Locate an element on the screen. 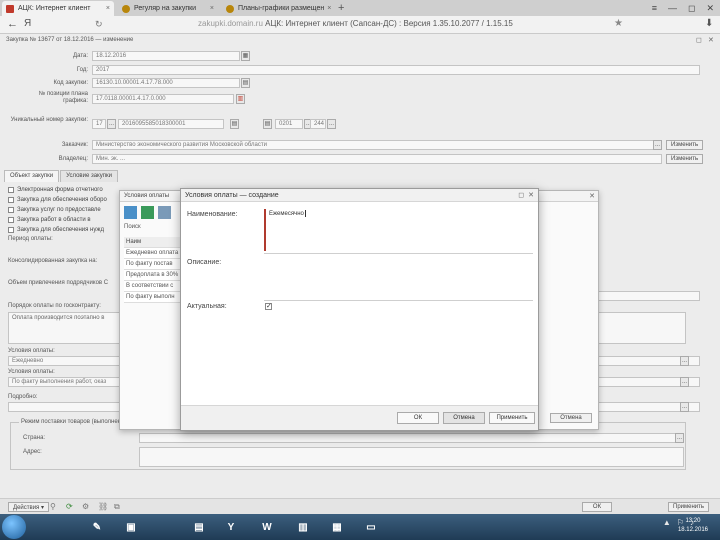 The height and width of the screenshot is (540, 720). date-field: 18.12.2016 is located at coordinates (166, 56).